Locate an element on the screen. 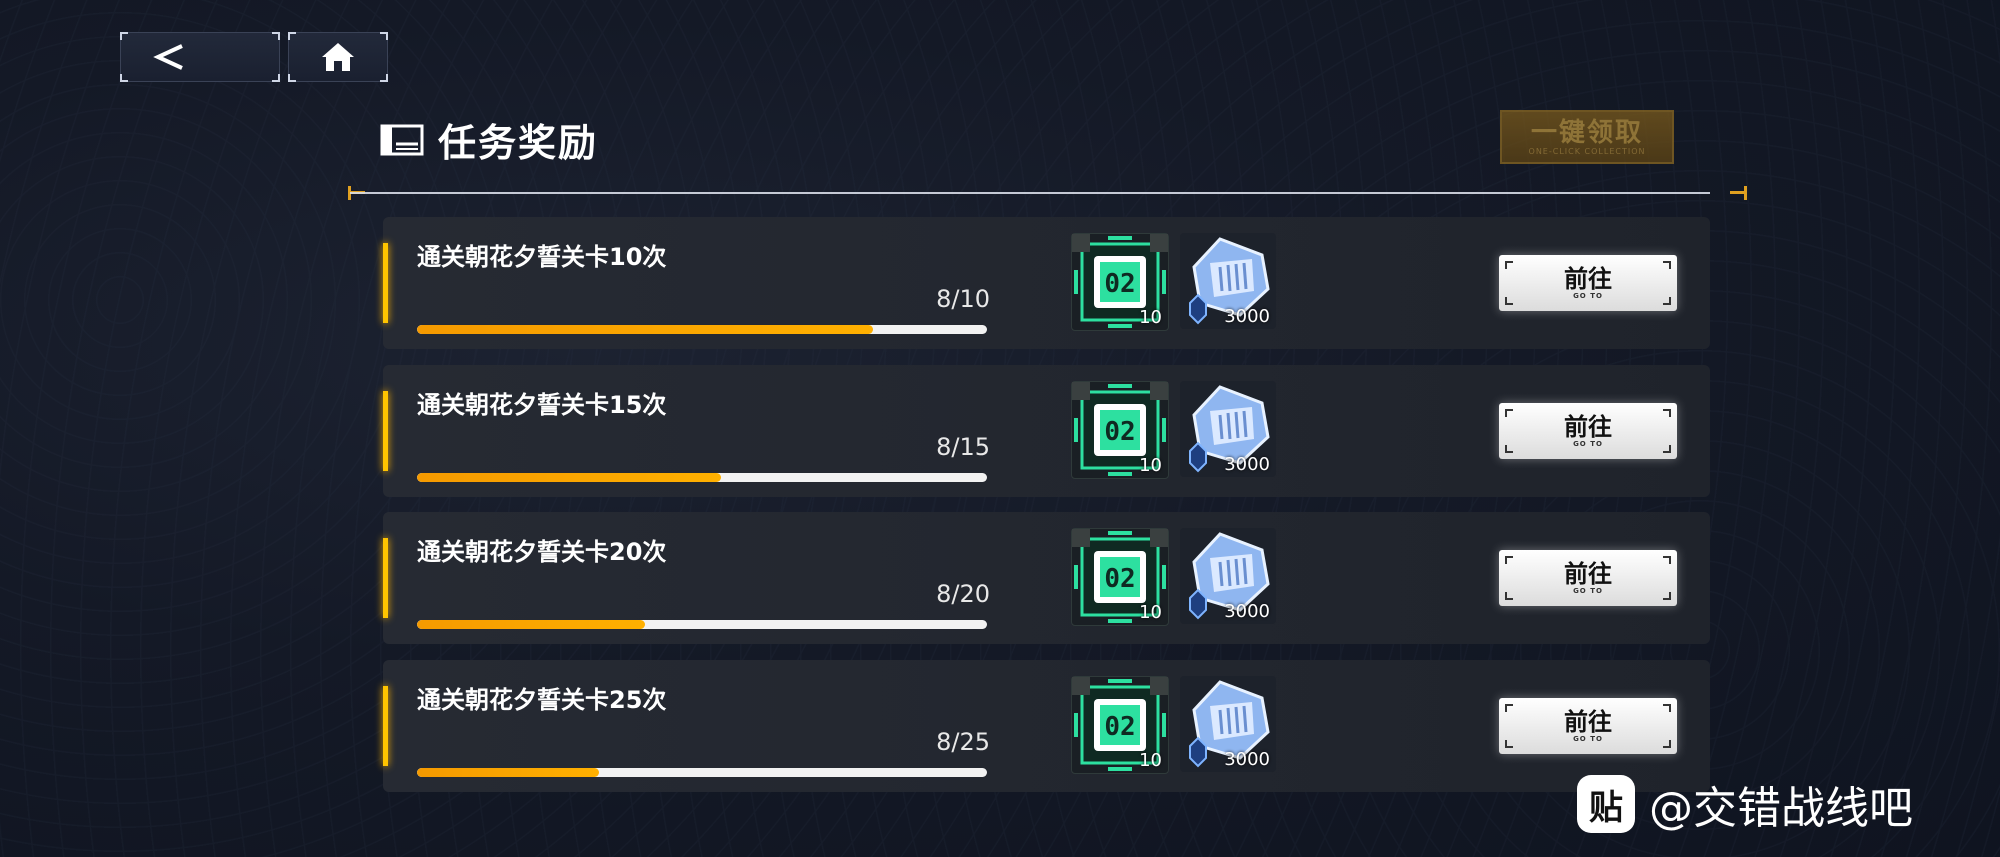 Image resolution: width=2000 pixels, height=857 pixels. task-progress-text: 8/25 is located at coordinates (963, 742).